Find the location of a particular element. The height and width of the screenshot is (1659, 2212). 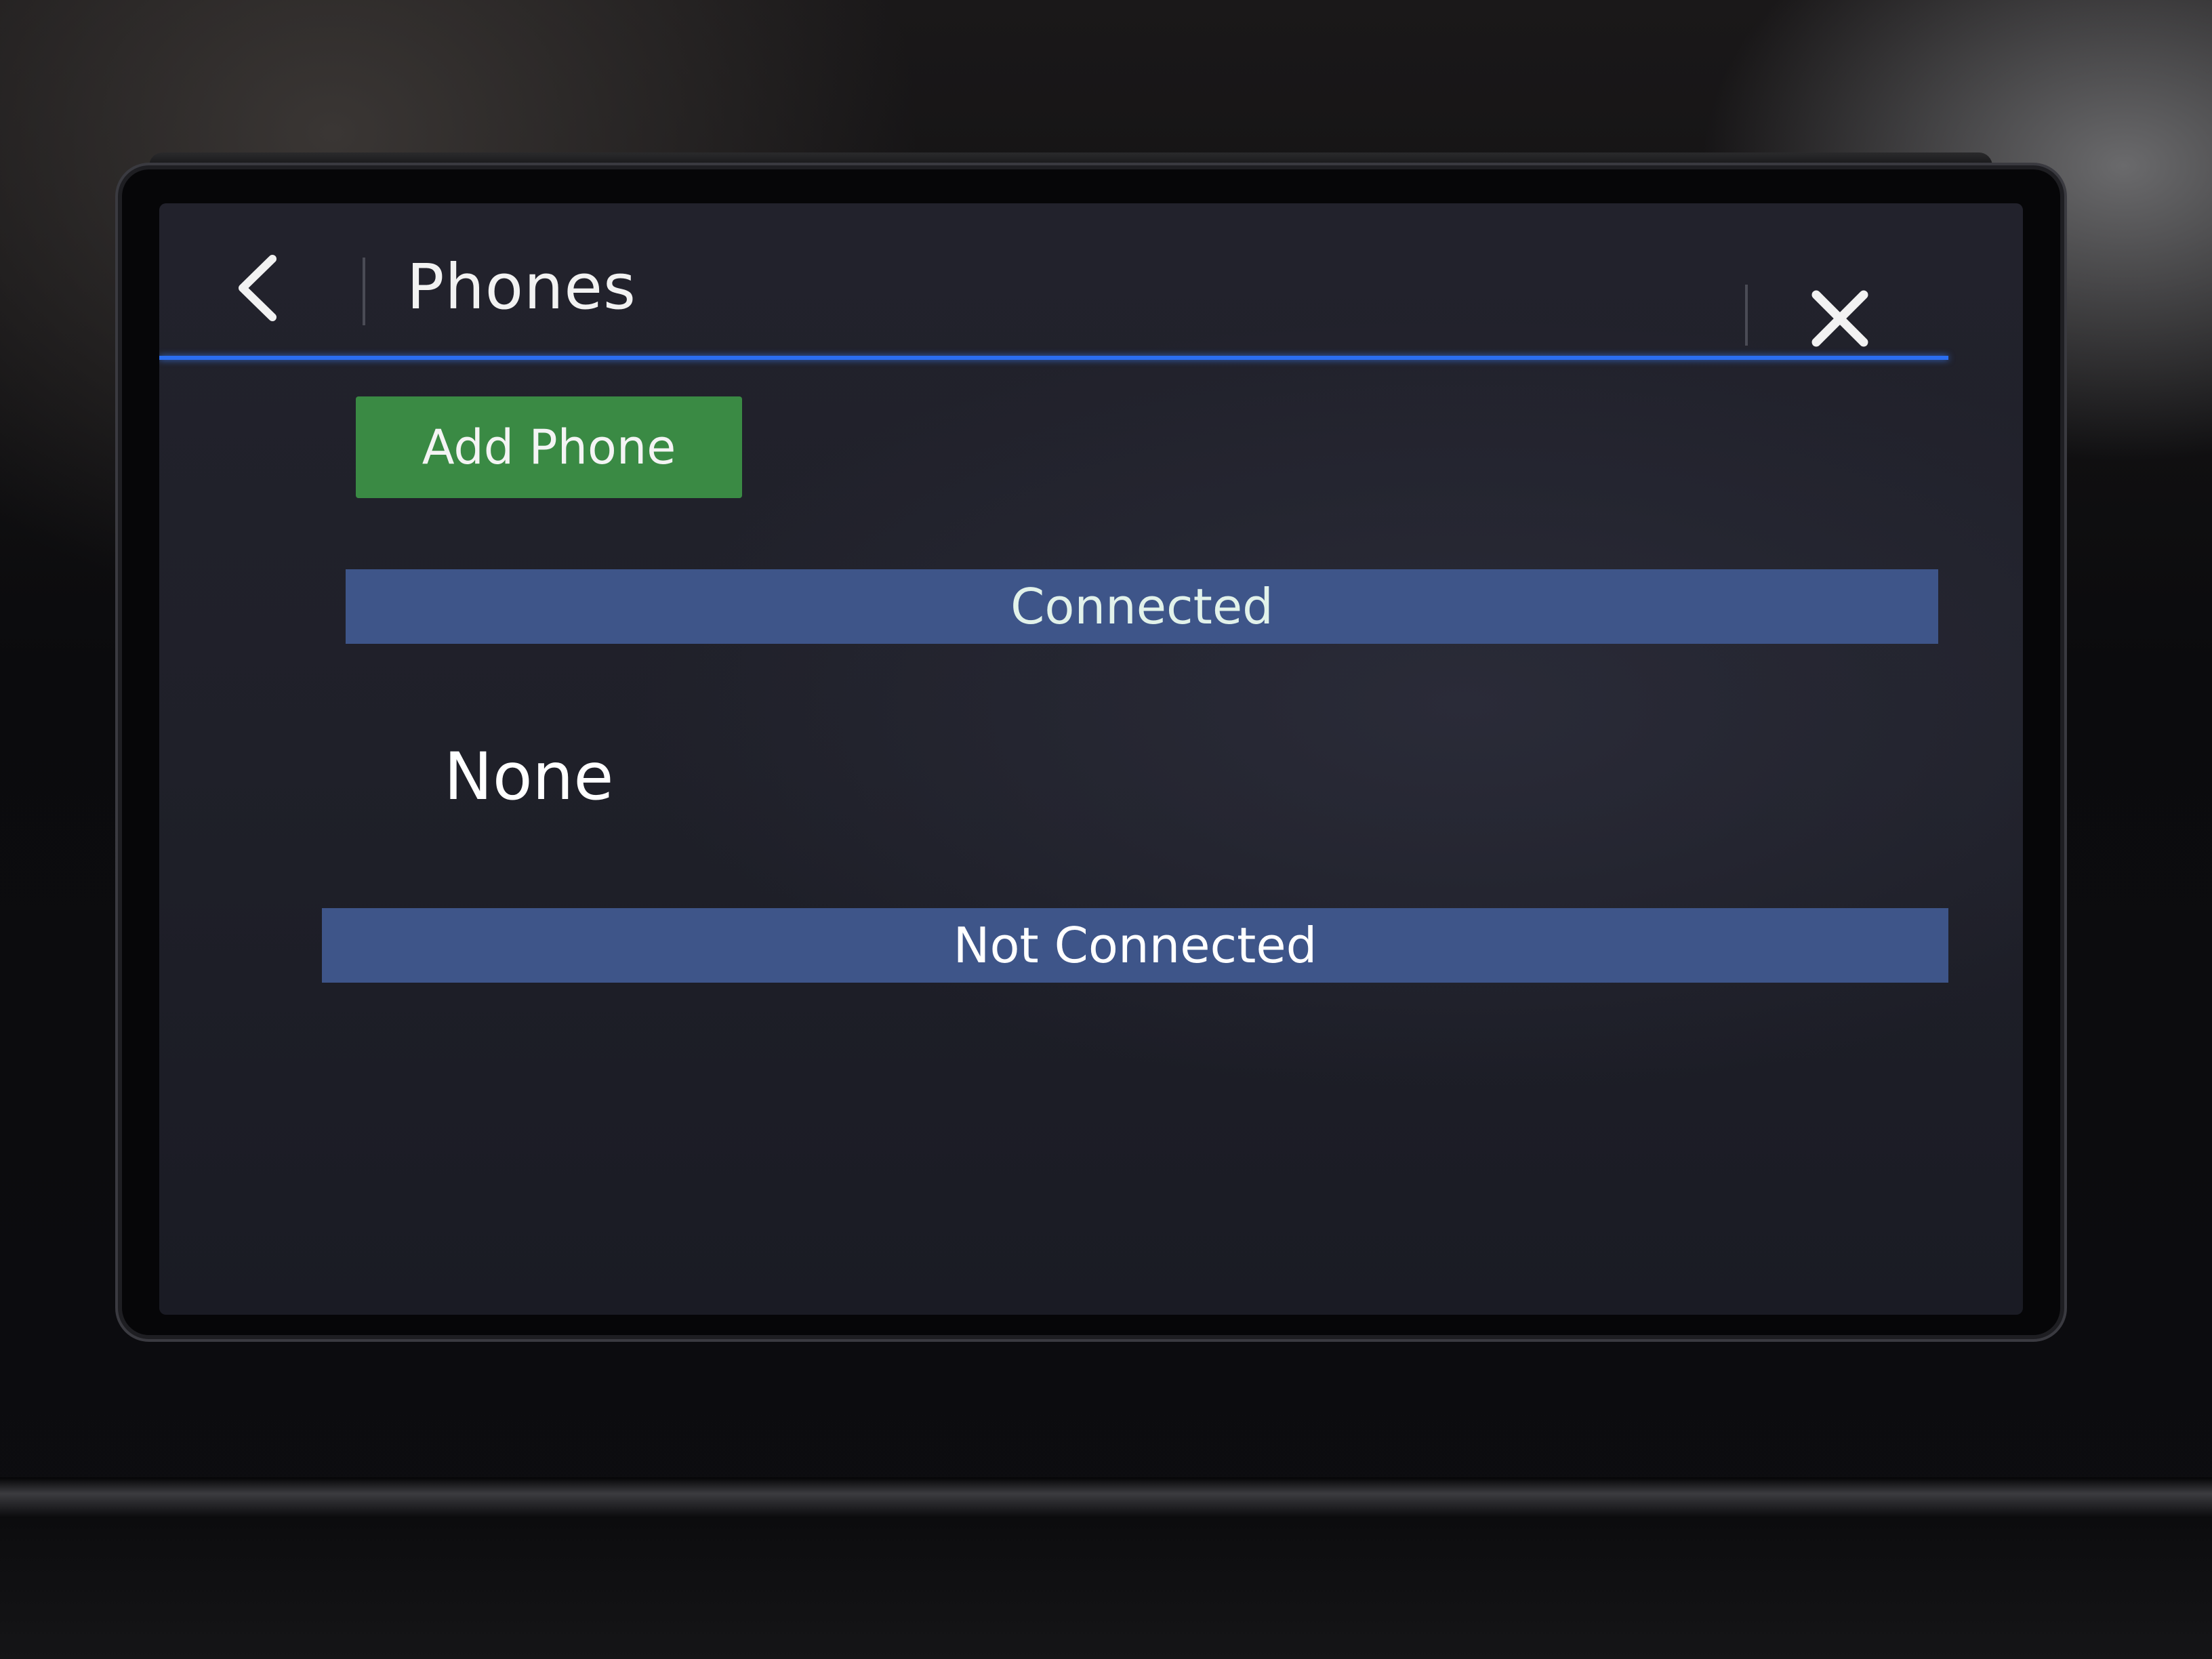

close-icon is located at coordinates (1839, 318).